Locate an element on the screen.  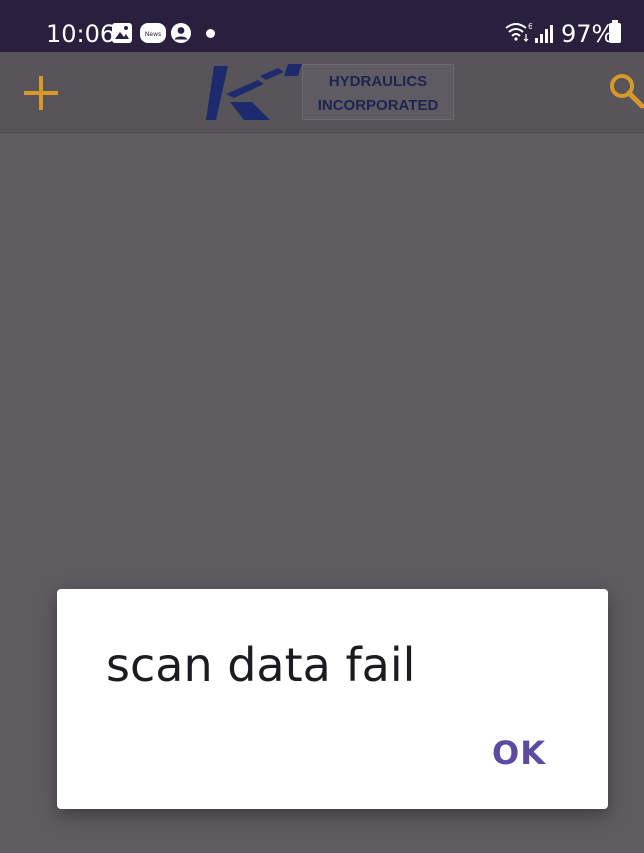
news-icon-label: News is located at coordinates (153, 34).